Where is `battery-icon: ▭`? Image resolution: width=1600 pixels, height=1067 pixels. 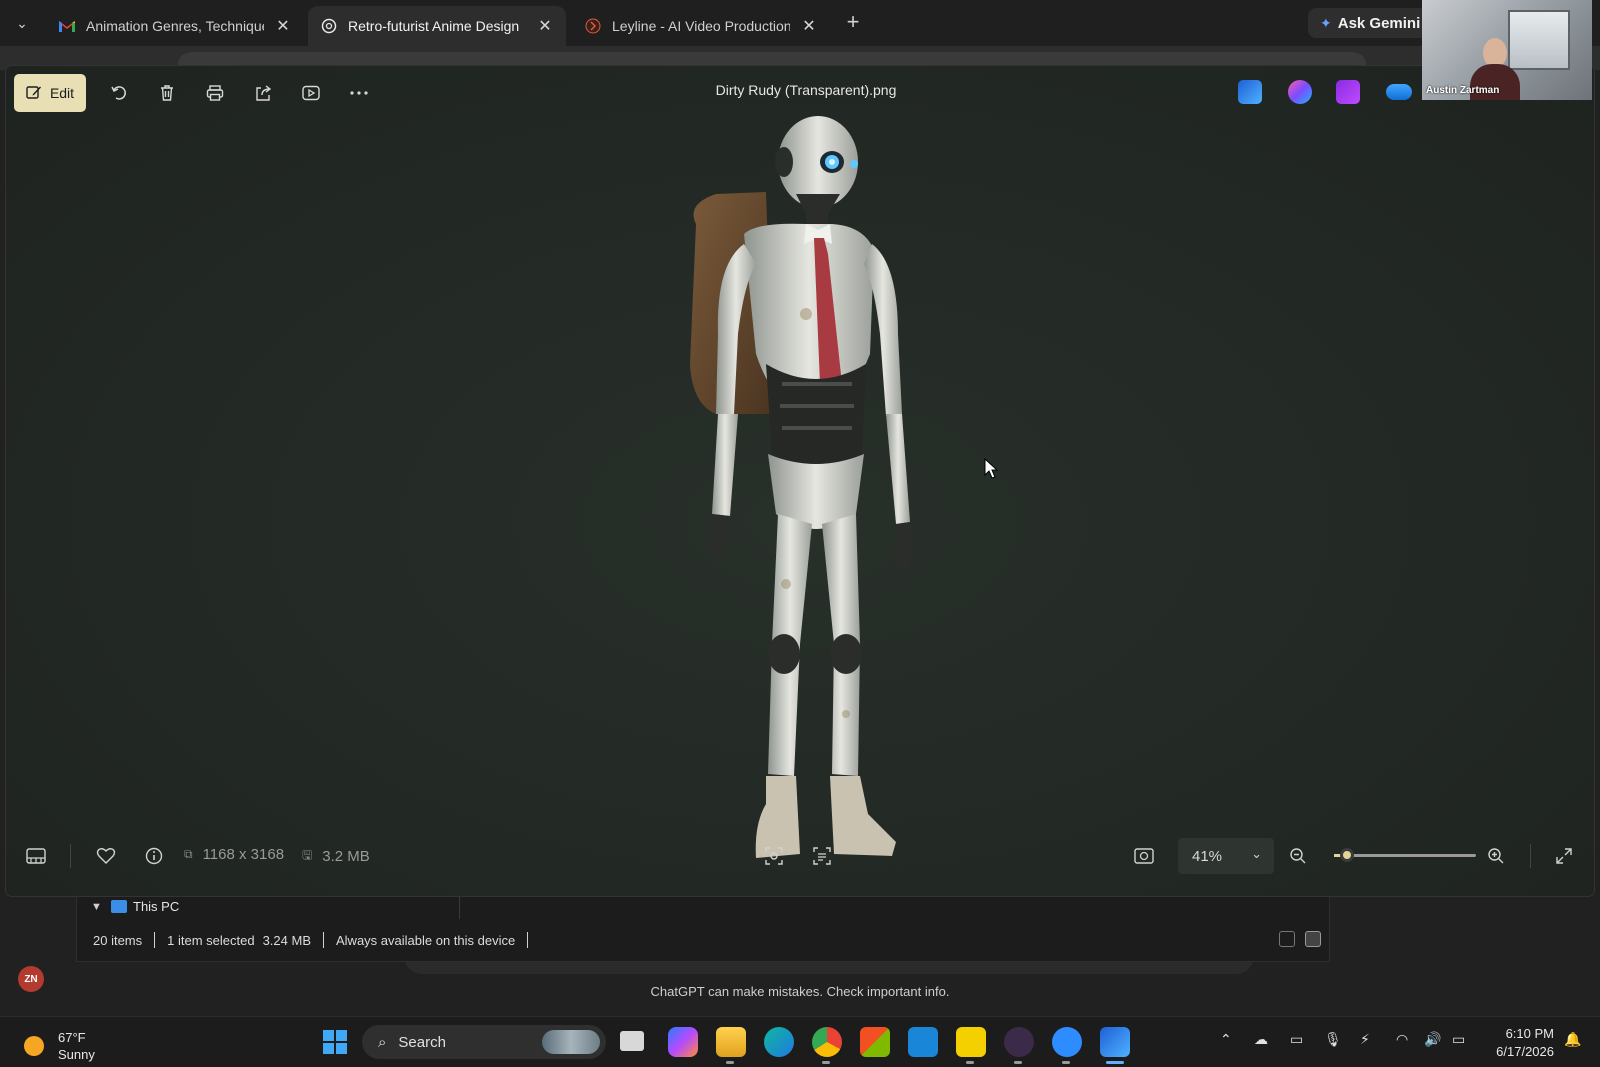 battery-icon: ▭ is located at coordinates (1458, 1039).